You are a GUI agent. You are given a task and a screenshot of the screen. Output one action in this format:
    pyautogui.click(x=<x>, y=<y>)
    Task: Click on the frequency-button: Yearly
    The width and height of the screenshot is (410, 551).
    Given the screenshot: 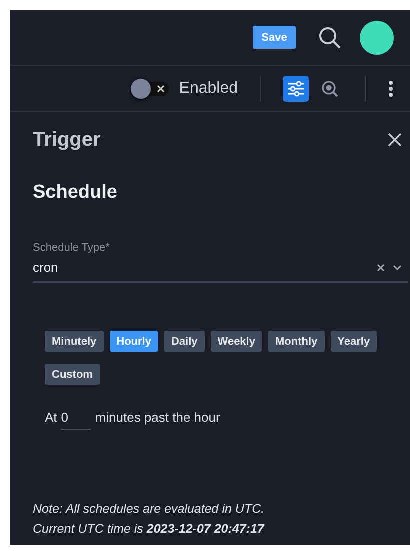 What is the action you would take?
    pyautogui.click(x=354, y=341)
    